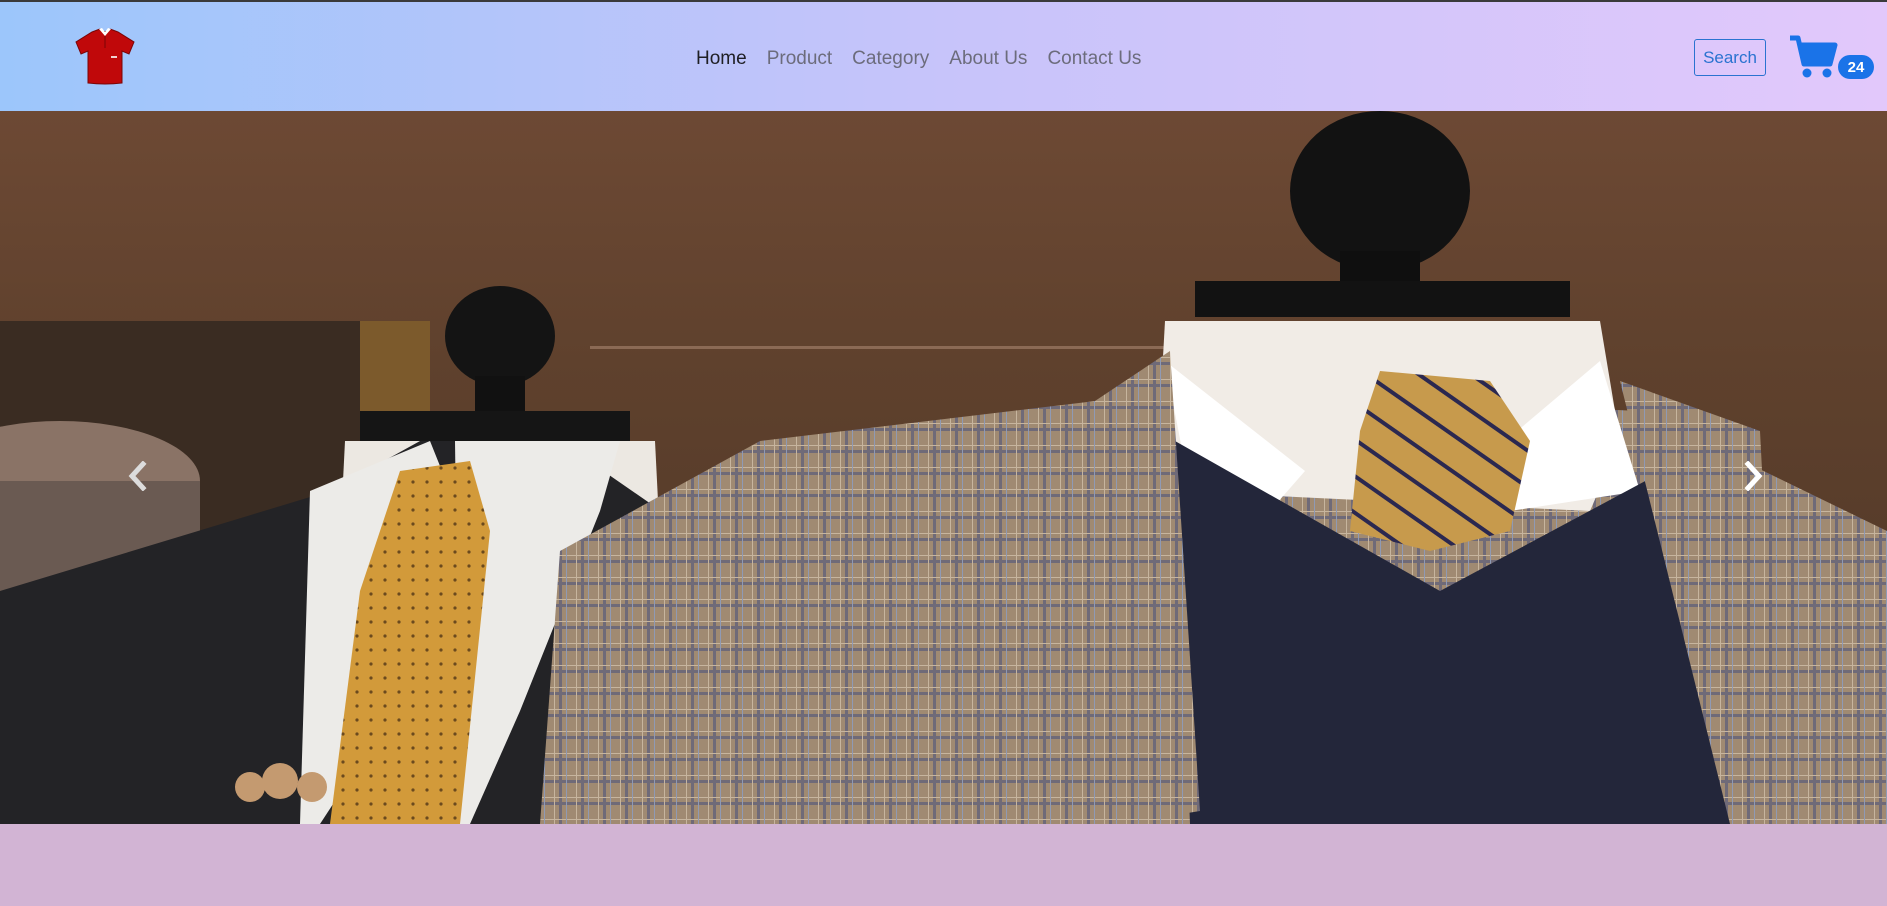 This screenshot has height=906, width=1887. What do you see at coordinates (799, 59) in the screenshot?
I see `nav-link-product: Product` at bounding box center [799, 59].